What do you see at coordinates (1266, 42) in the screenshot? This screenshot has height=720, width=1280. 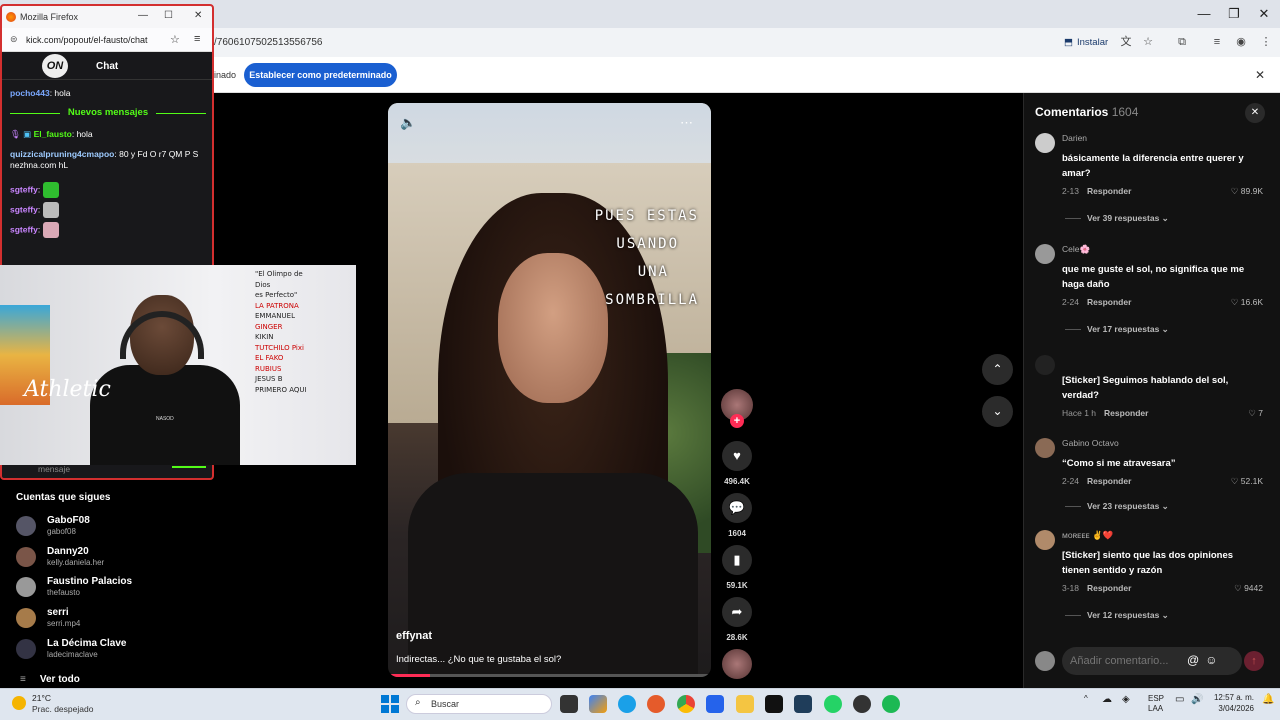 I see `menu-icon: ⋮` at bounding box center [1266, 42].